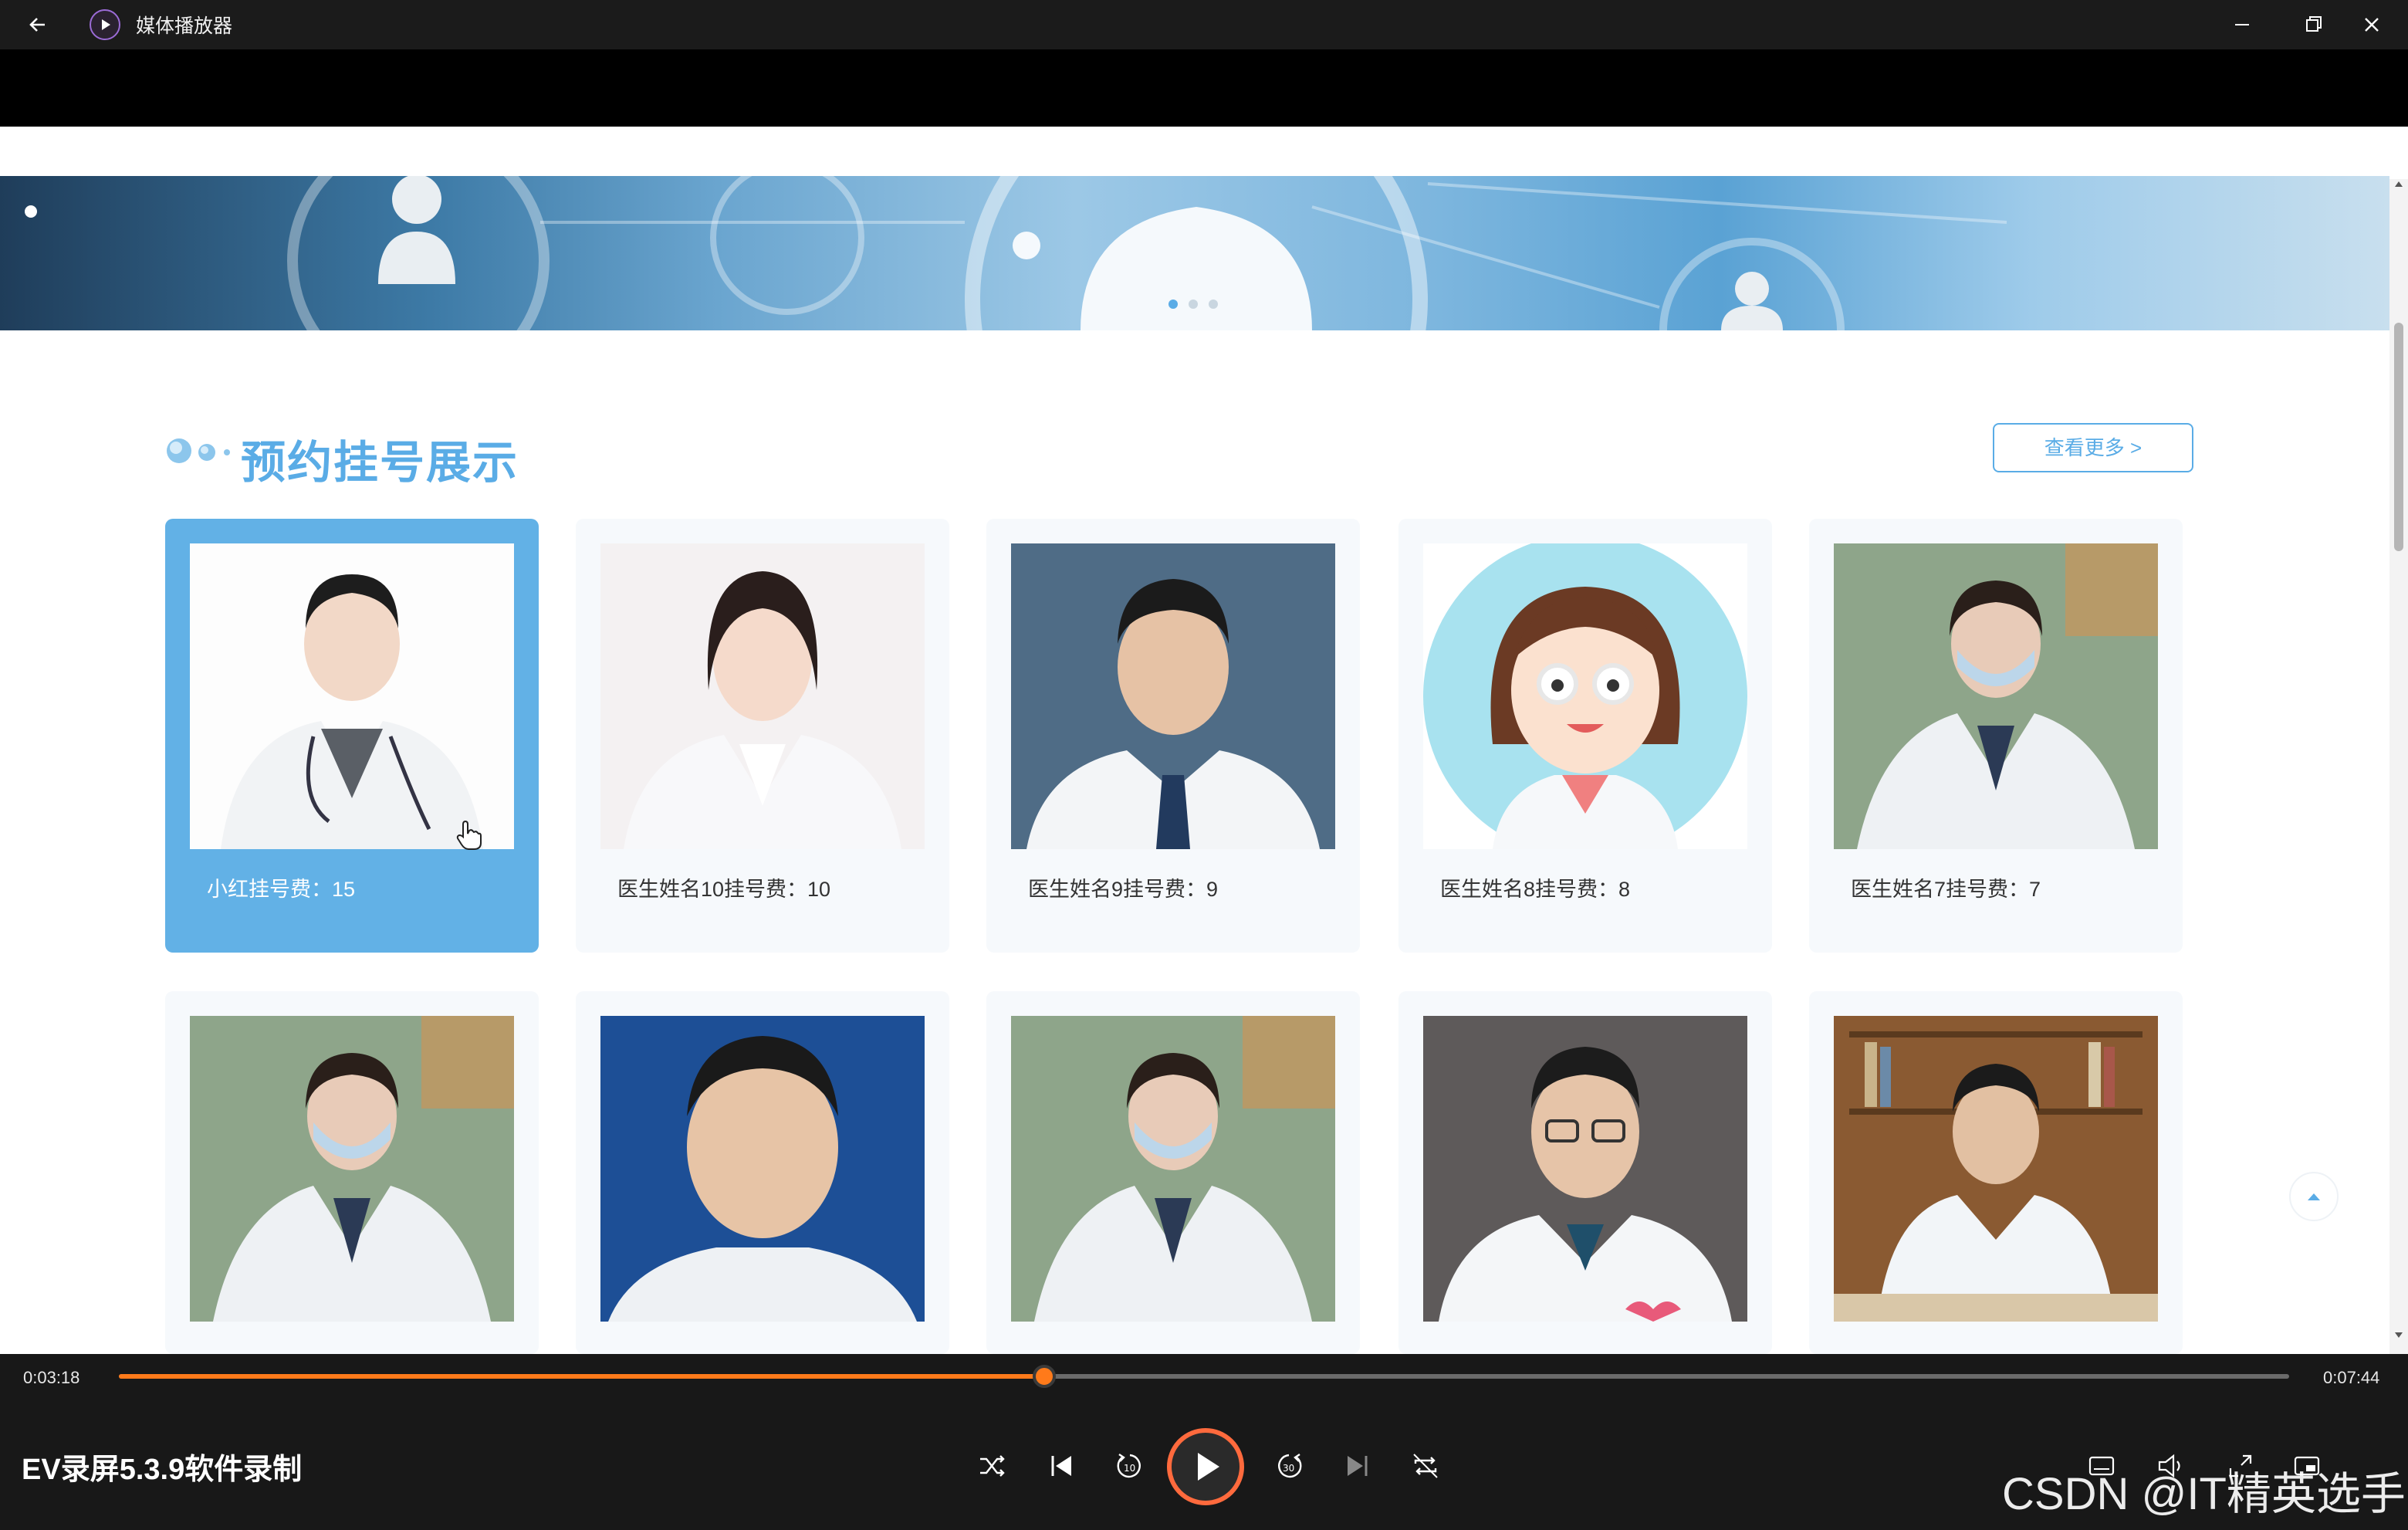  Describe the element at coordinates (469, 835) in the screenshot. I see `hand-cursor-icon` at that location.